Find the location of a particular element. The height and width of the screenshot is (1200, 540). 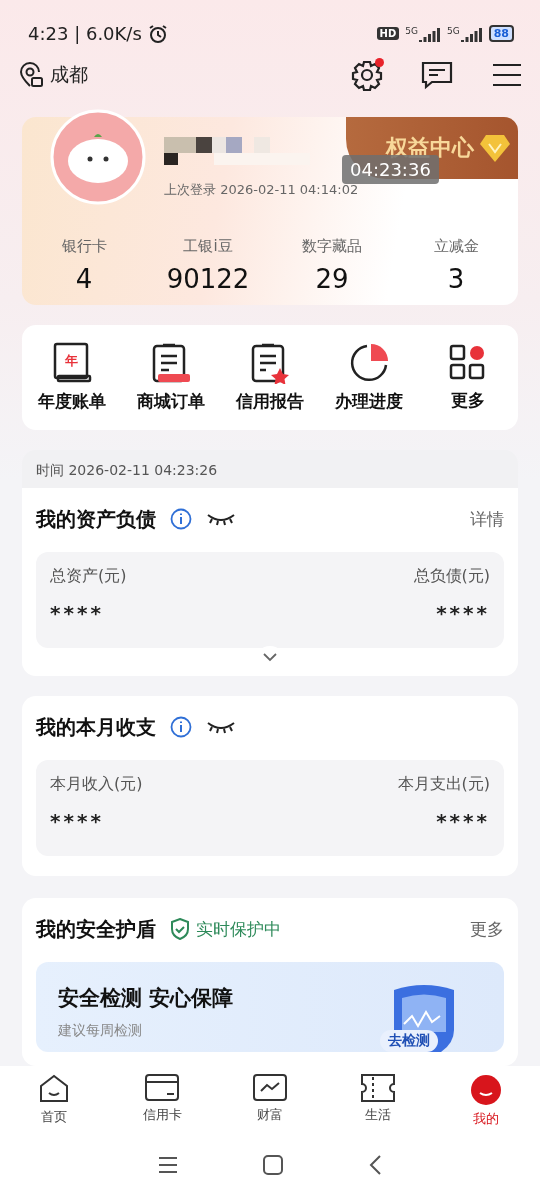

chart-icon is located at coordinates (270, 1088).